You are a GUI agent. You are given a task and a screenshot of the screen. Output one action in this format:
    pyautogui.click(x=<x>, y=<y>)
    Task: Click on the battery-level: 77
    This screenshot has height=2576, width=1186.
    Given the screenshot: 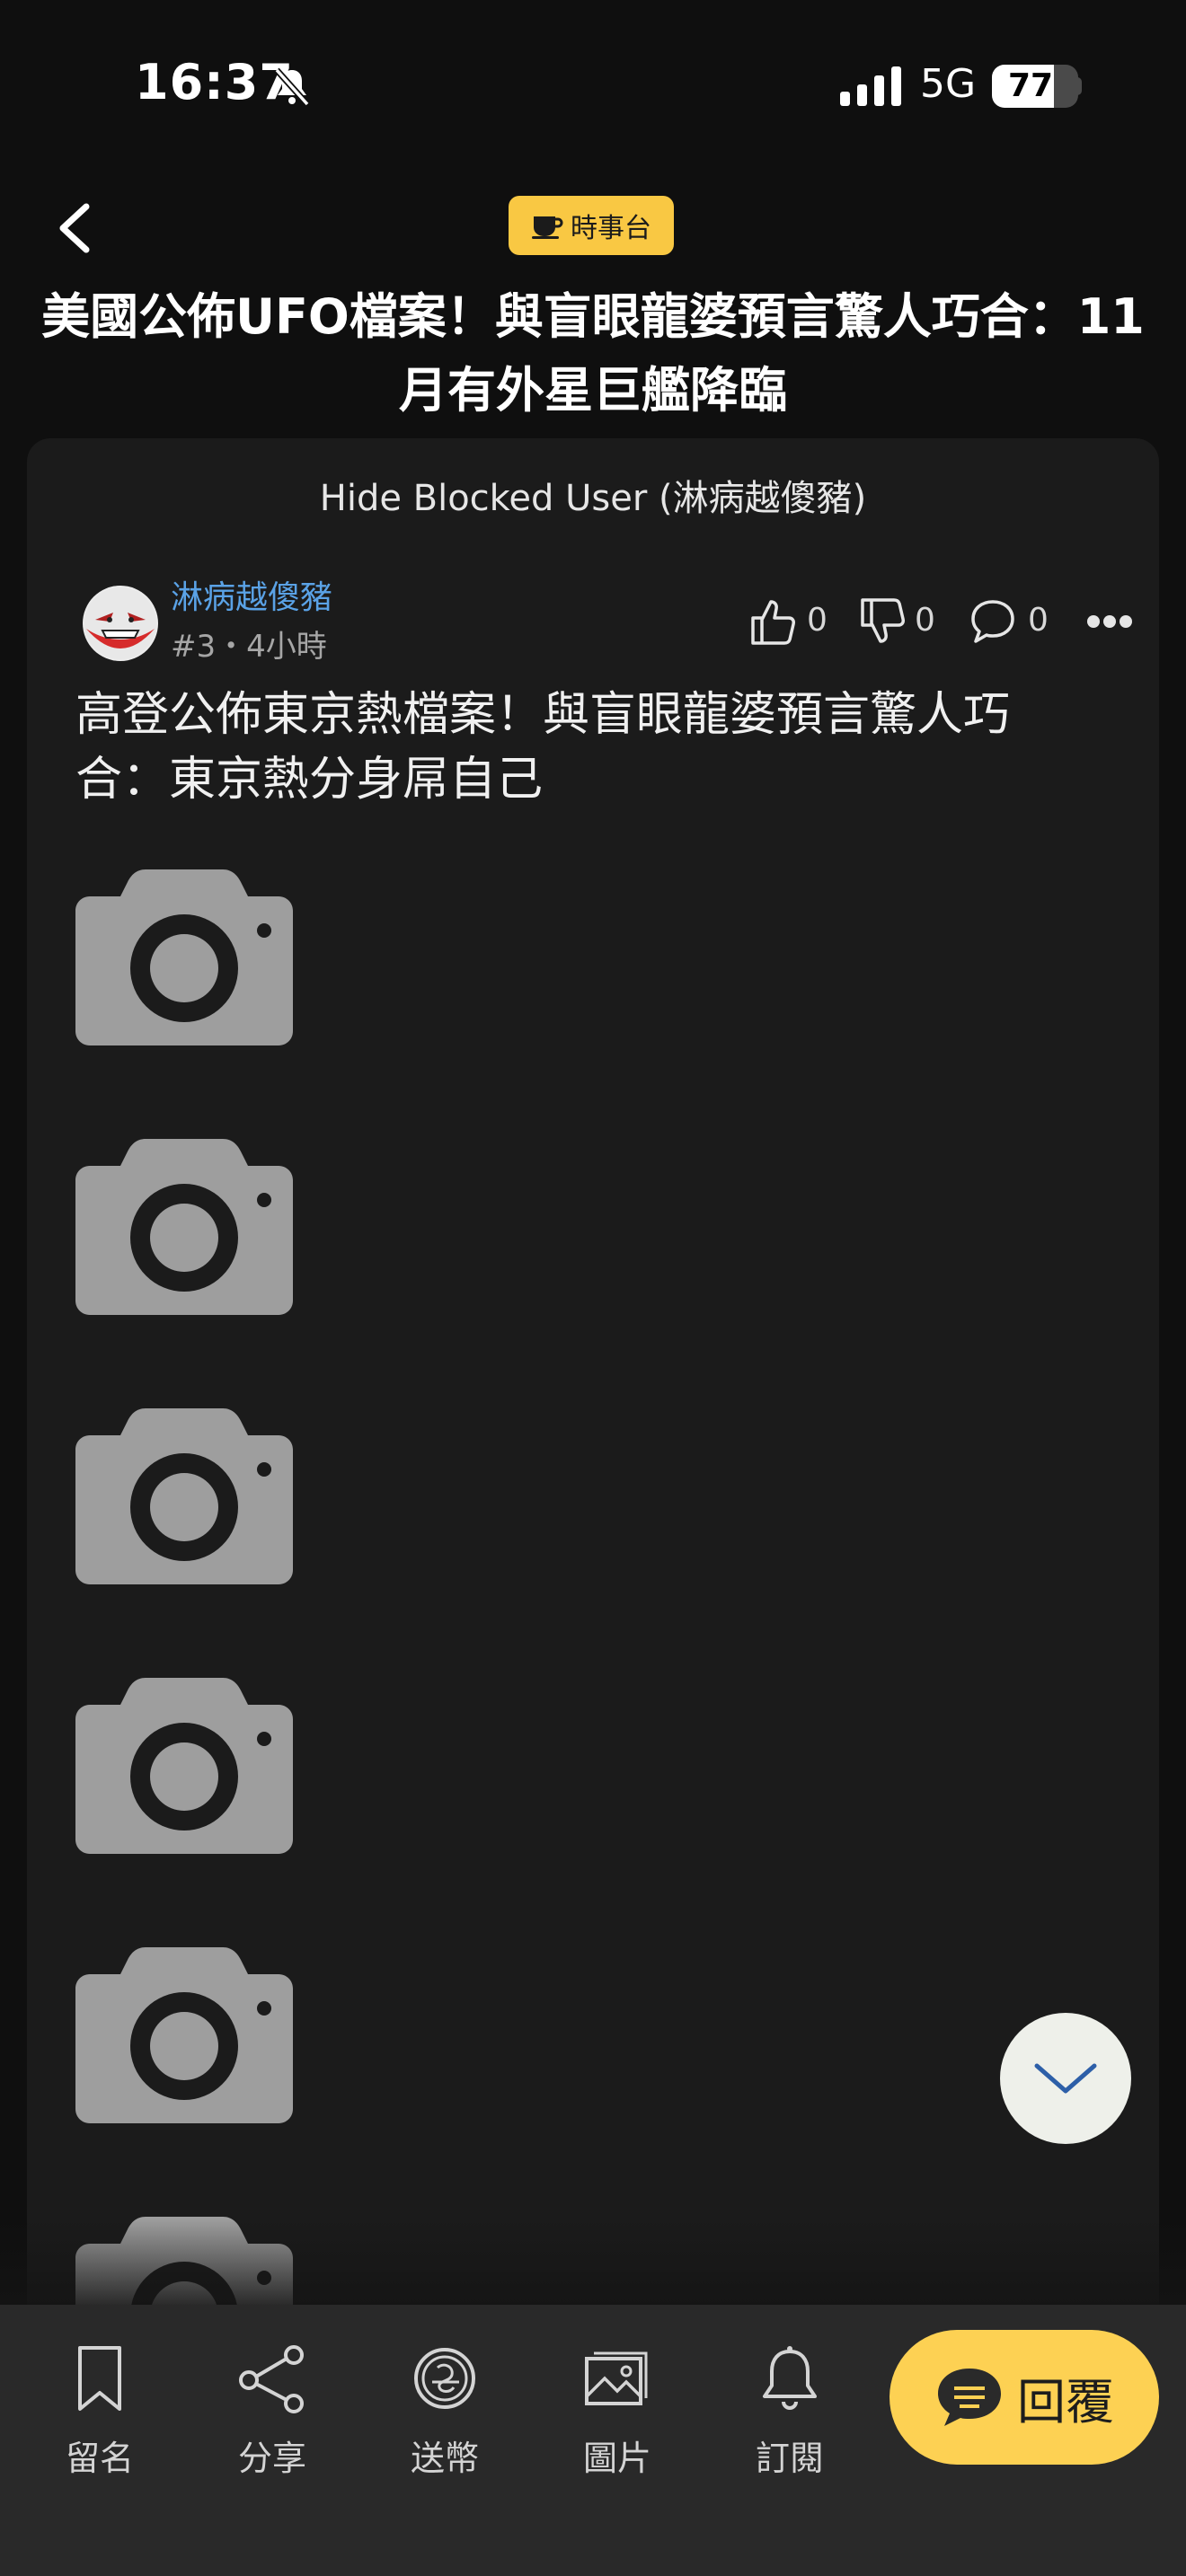 What is the action you would take?
    pyautogui.click(x=1030, y=85)
    